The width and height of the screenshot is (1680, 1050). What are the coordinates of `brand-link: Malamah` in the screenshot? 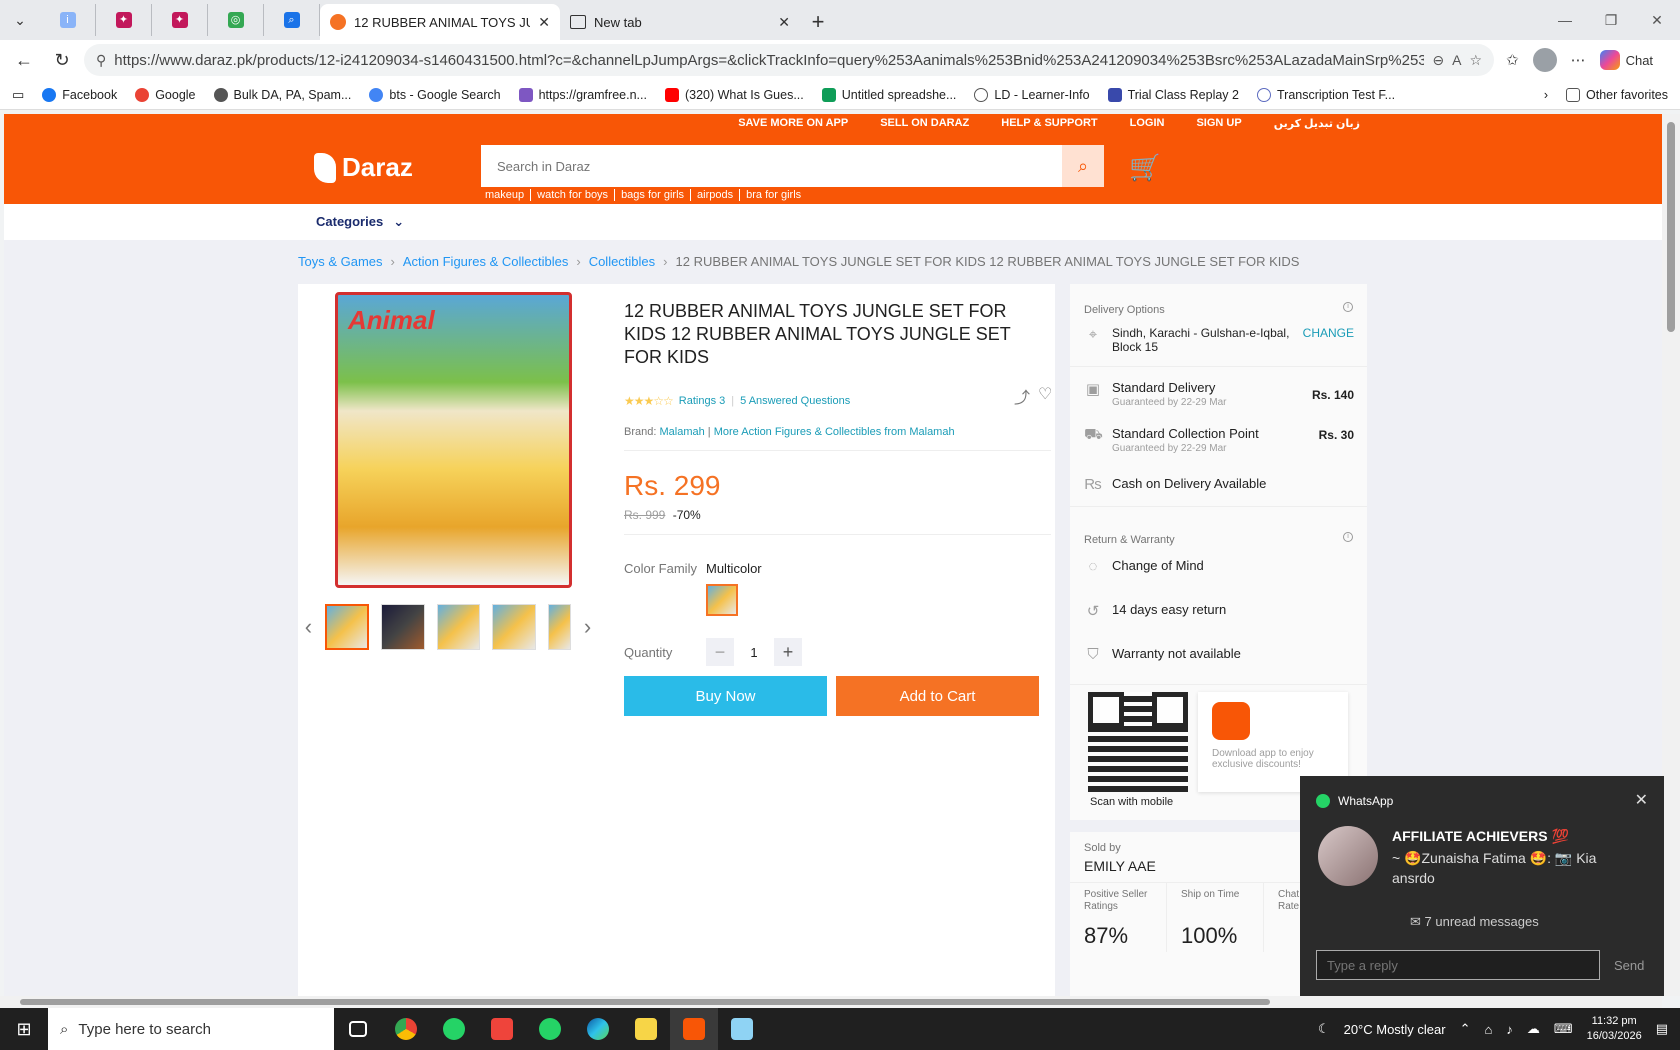 It's located at (681, 432).